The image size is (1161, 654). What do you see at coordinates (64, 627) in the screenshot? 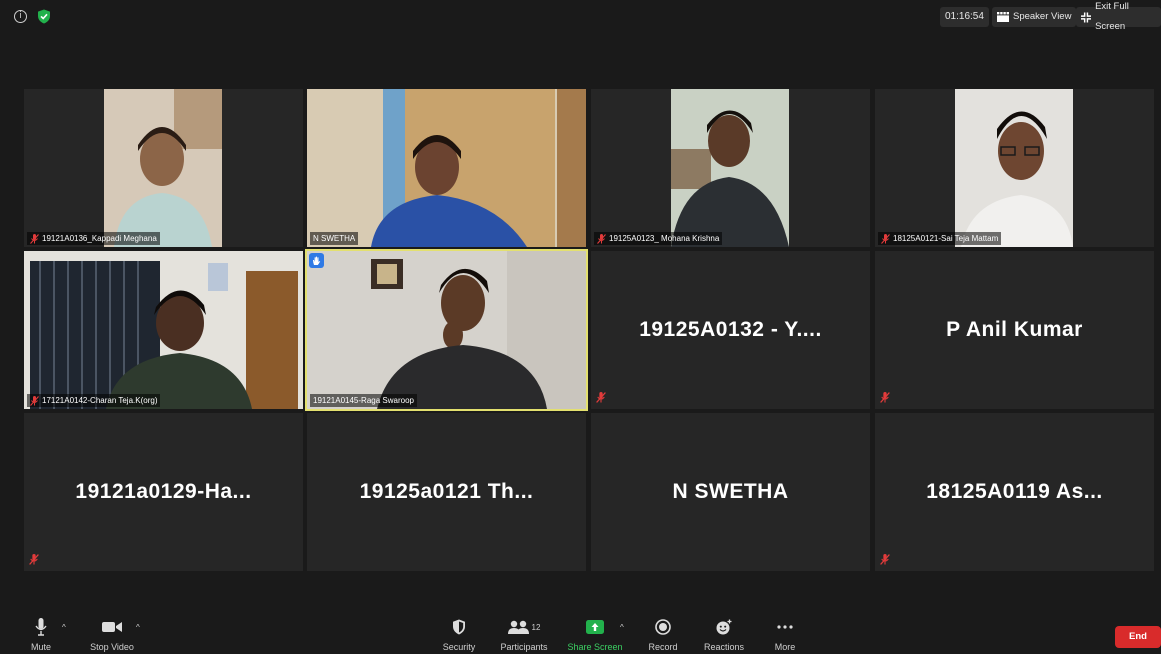
I see `audio-options-caret-icon: ^` at bounding box center [64, 627].